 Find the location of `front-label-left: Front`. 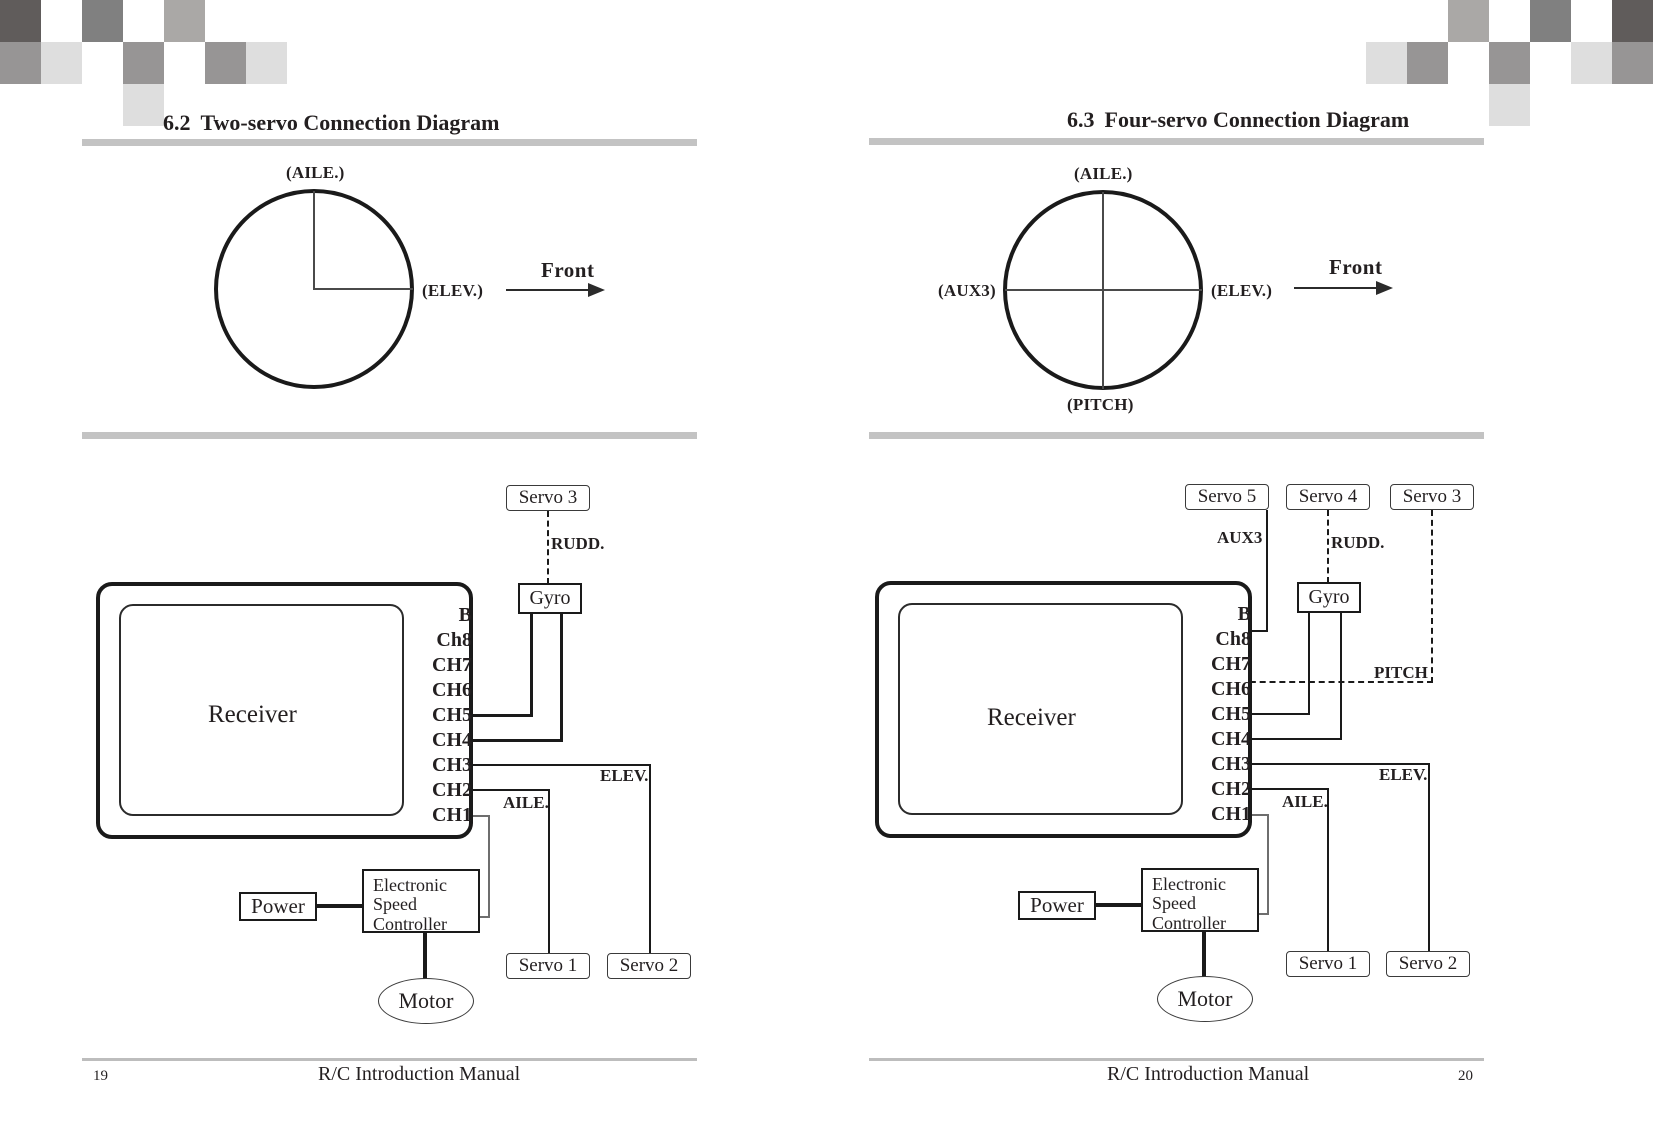

front-label-left: Front is located at coordinates (568, 270).